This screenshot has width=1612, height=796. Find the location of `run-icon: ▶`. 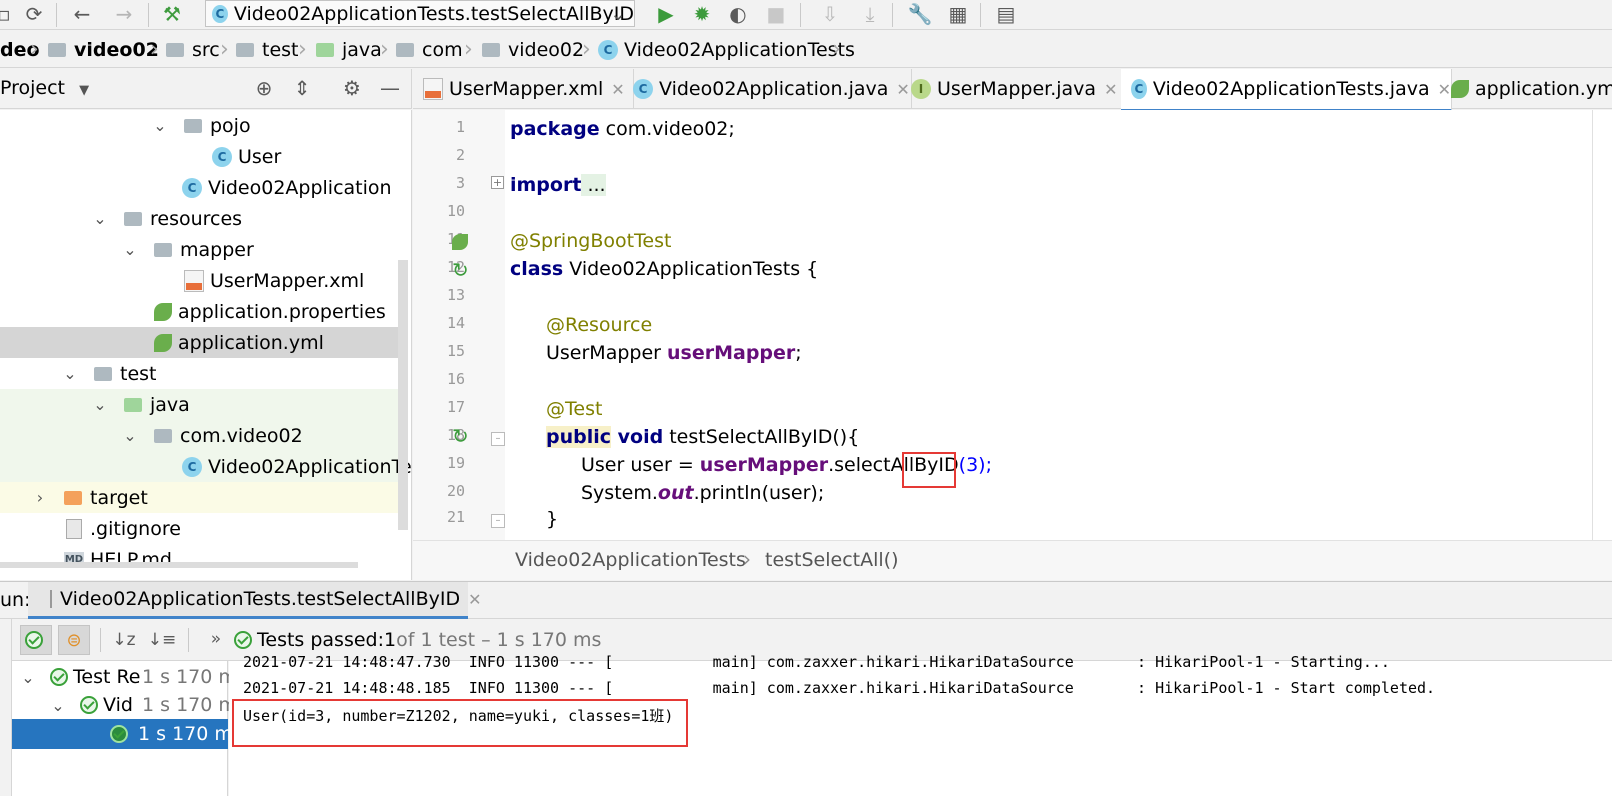

run-icon: ▶ is located at coordinates (666, 14).